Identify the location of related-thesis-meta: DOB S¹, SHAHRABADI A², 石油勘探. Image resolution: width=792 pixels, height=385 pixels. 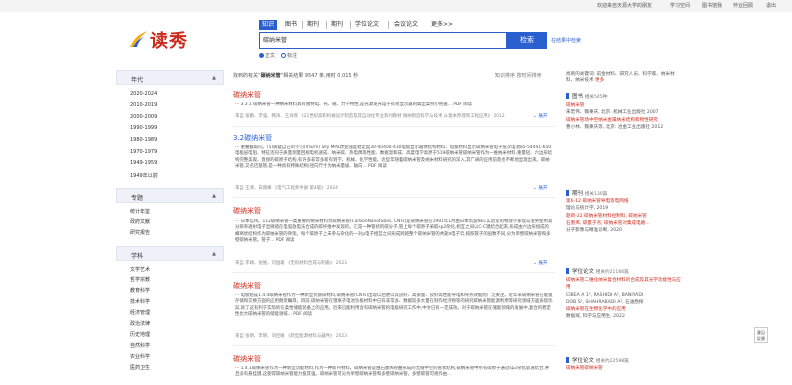
(605, 302).